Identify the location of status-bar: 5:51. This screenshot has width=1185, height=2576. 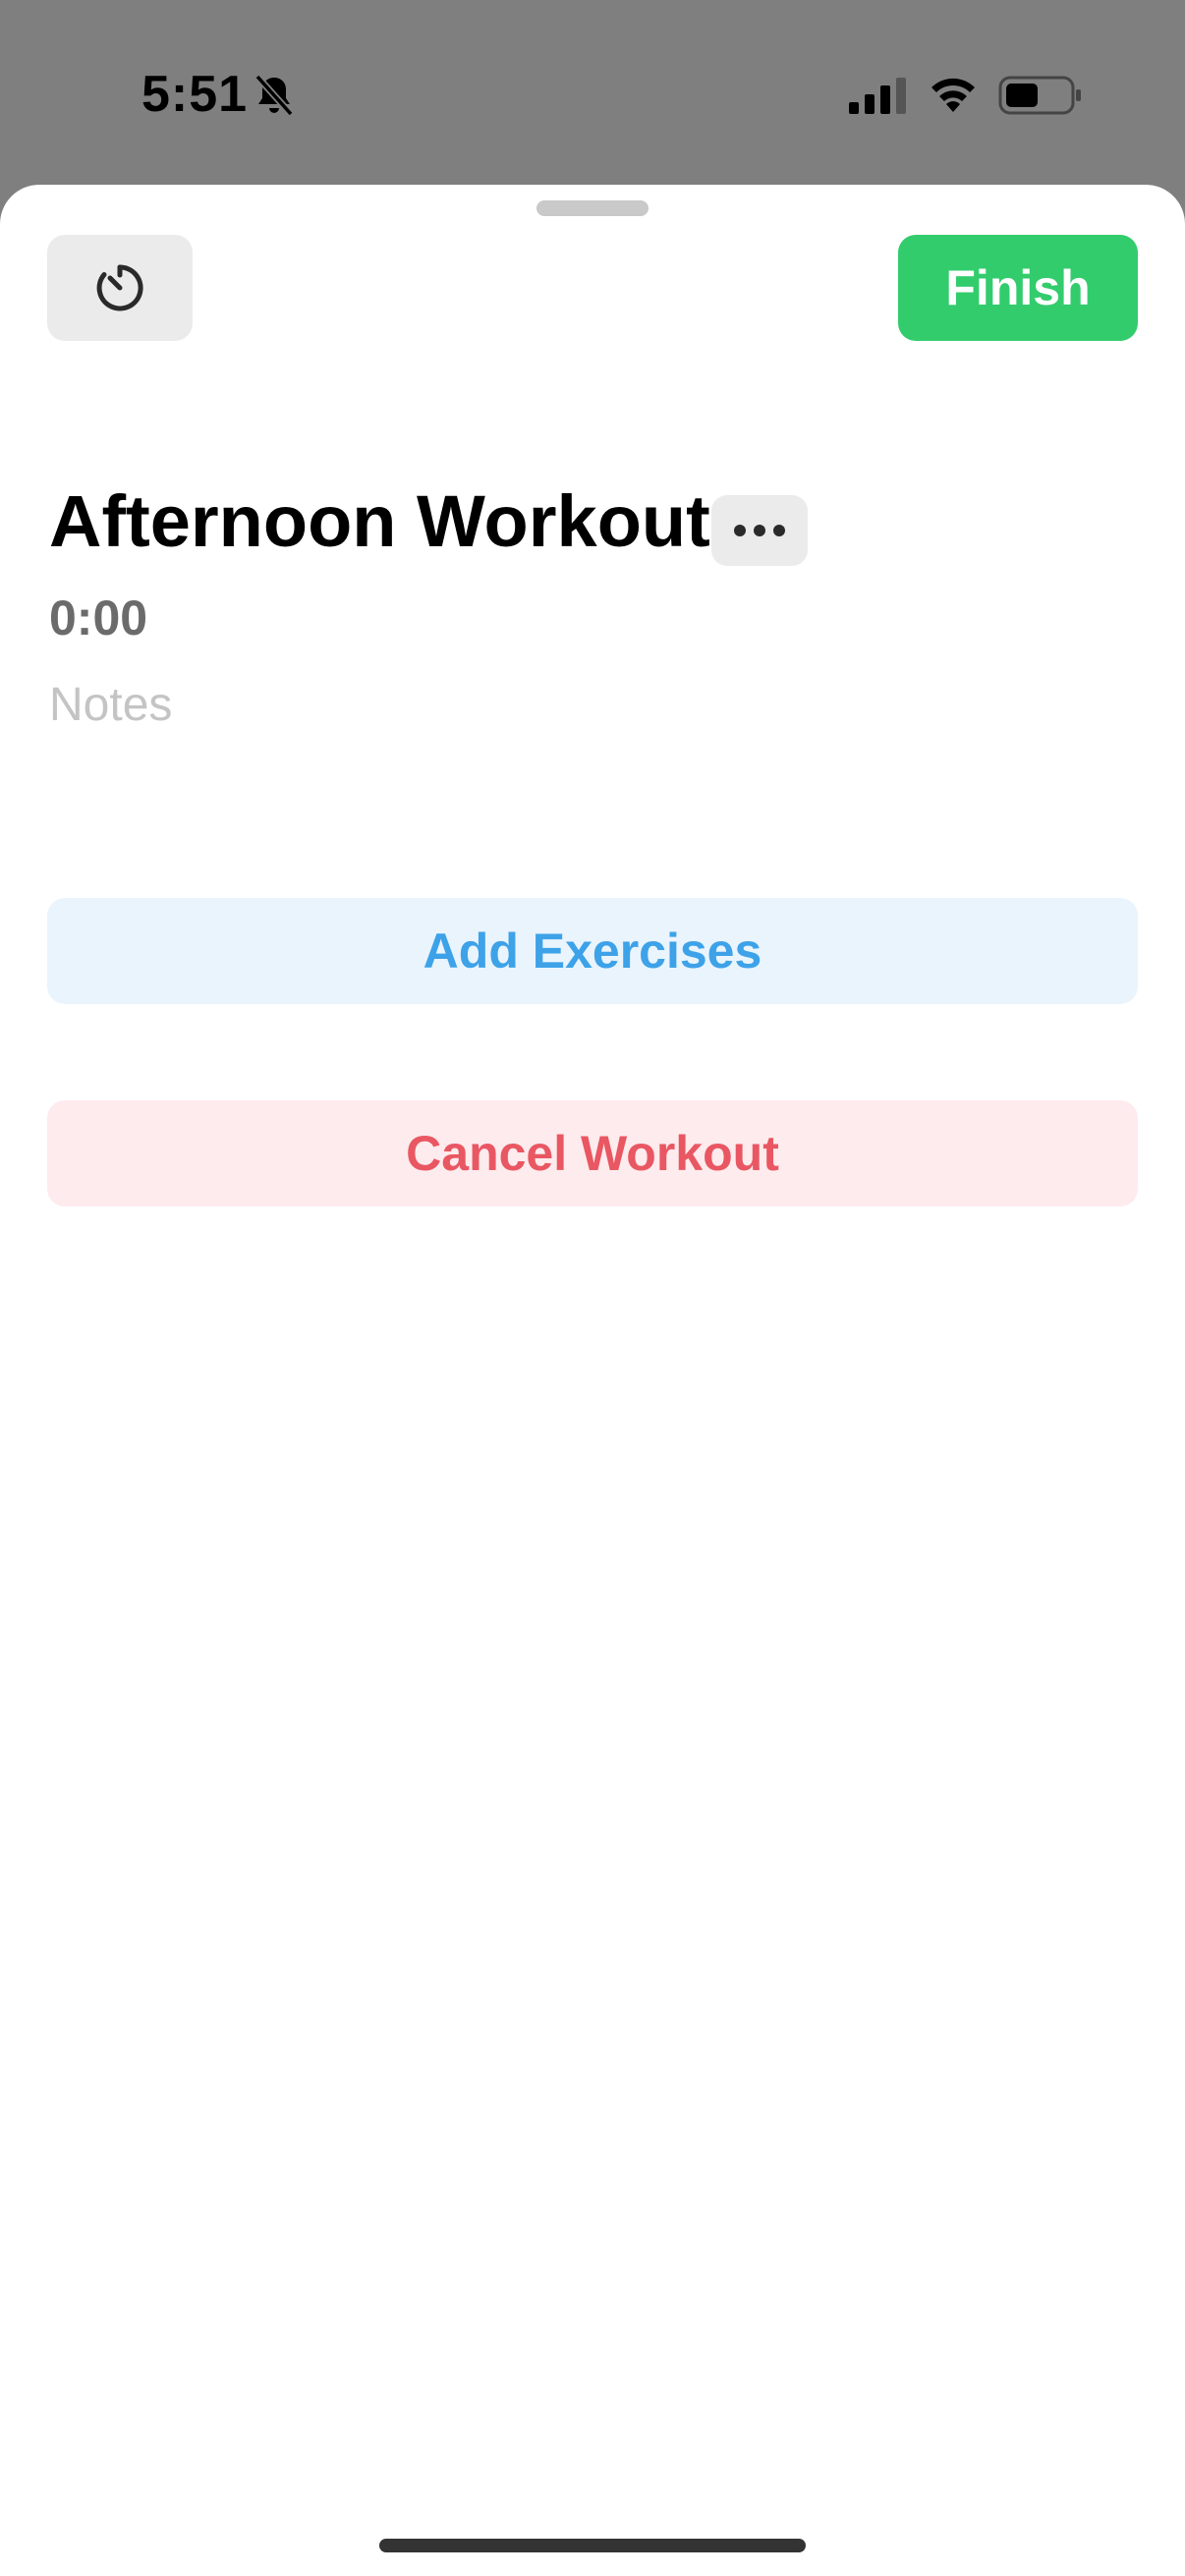
(592, 93).